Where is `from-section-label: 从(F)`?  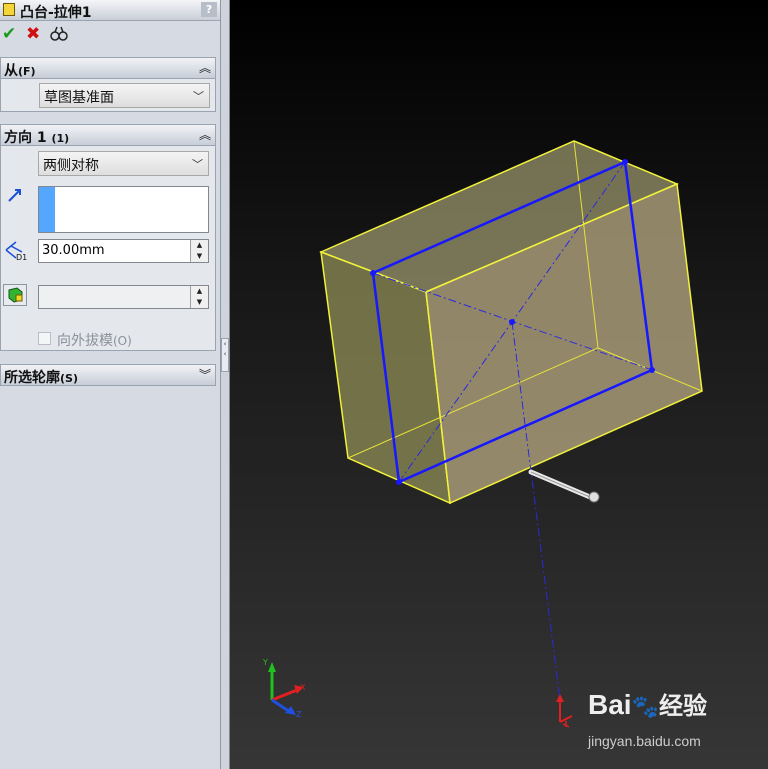 from-section-label: 从(F) is located at coordinates (20, 71).